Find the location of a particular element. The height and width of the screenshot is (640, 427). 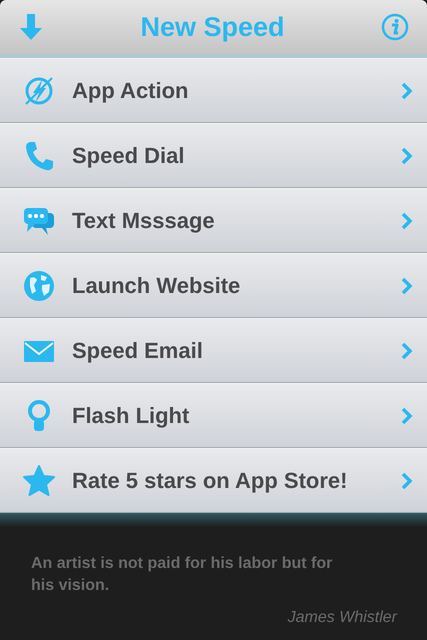

menu-row: Rate 5 stars on App Store! is located at coordinates (213, 480).